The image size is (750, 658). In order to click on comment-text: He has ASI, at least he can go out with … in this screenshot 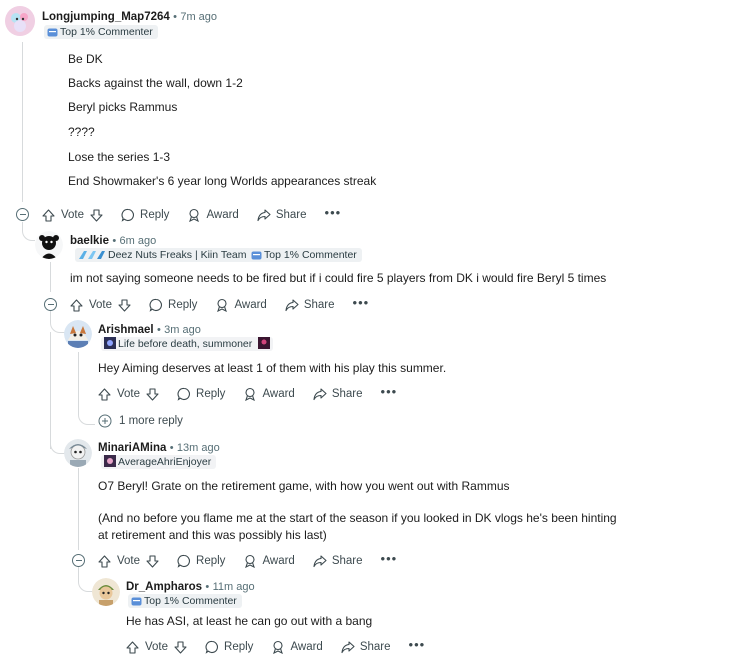, I will do `click(249, 621)`.